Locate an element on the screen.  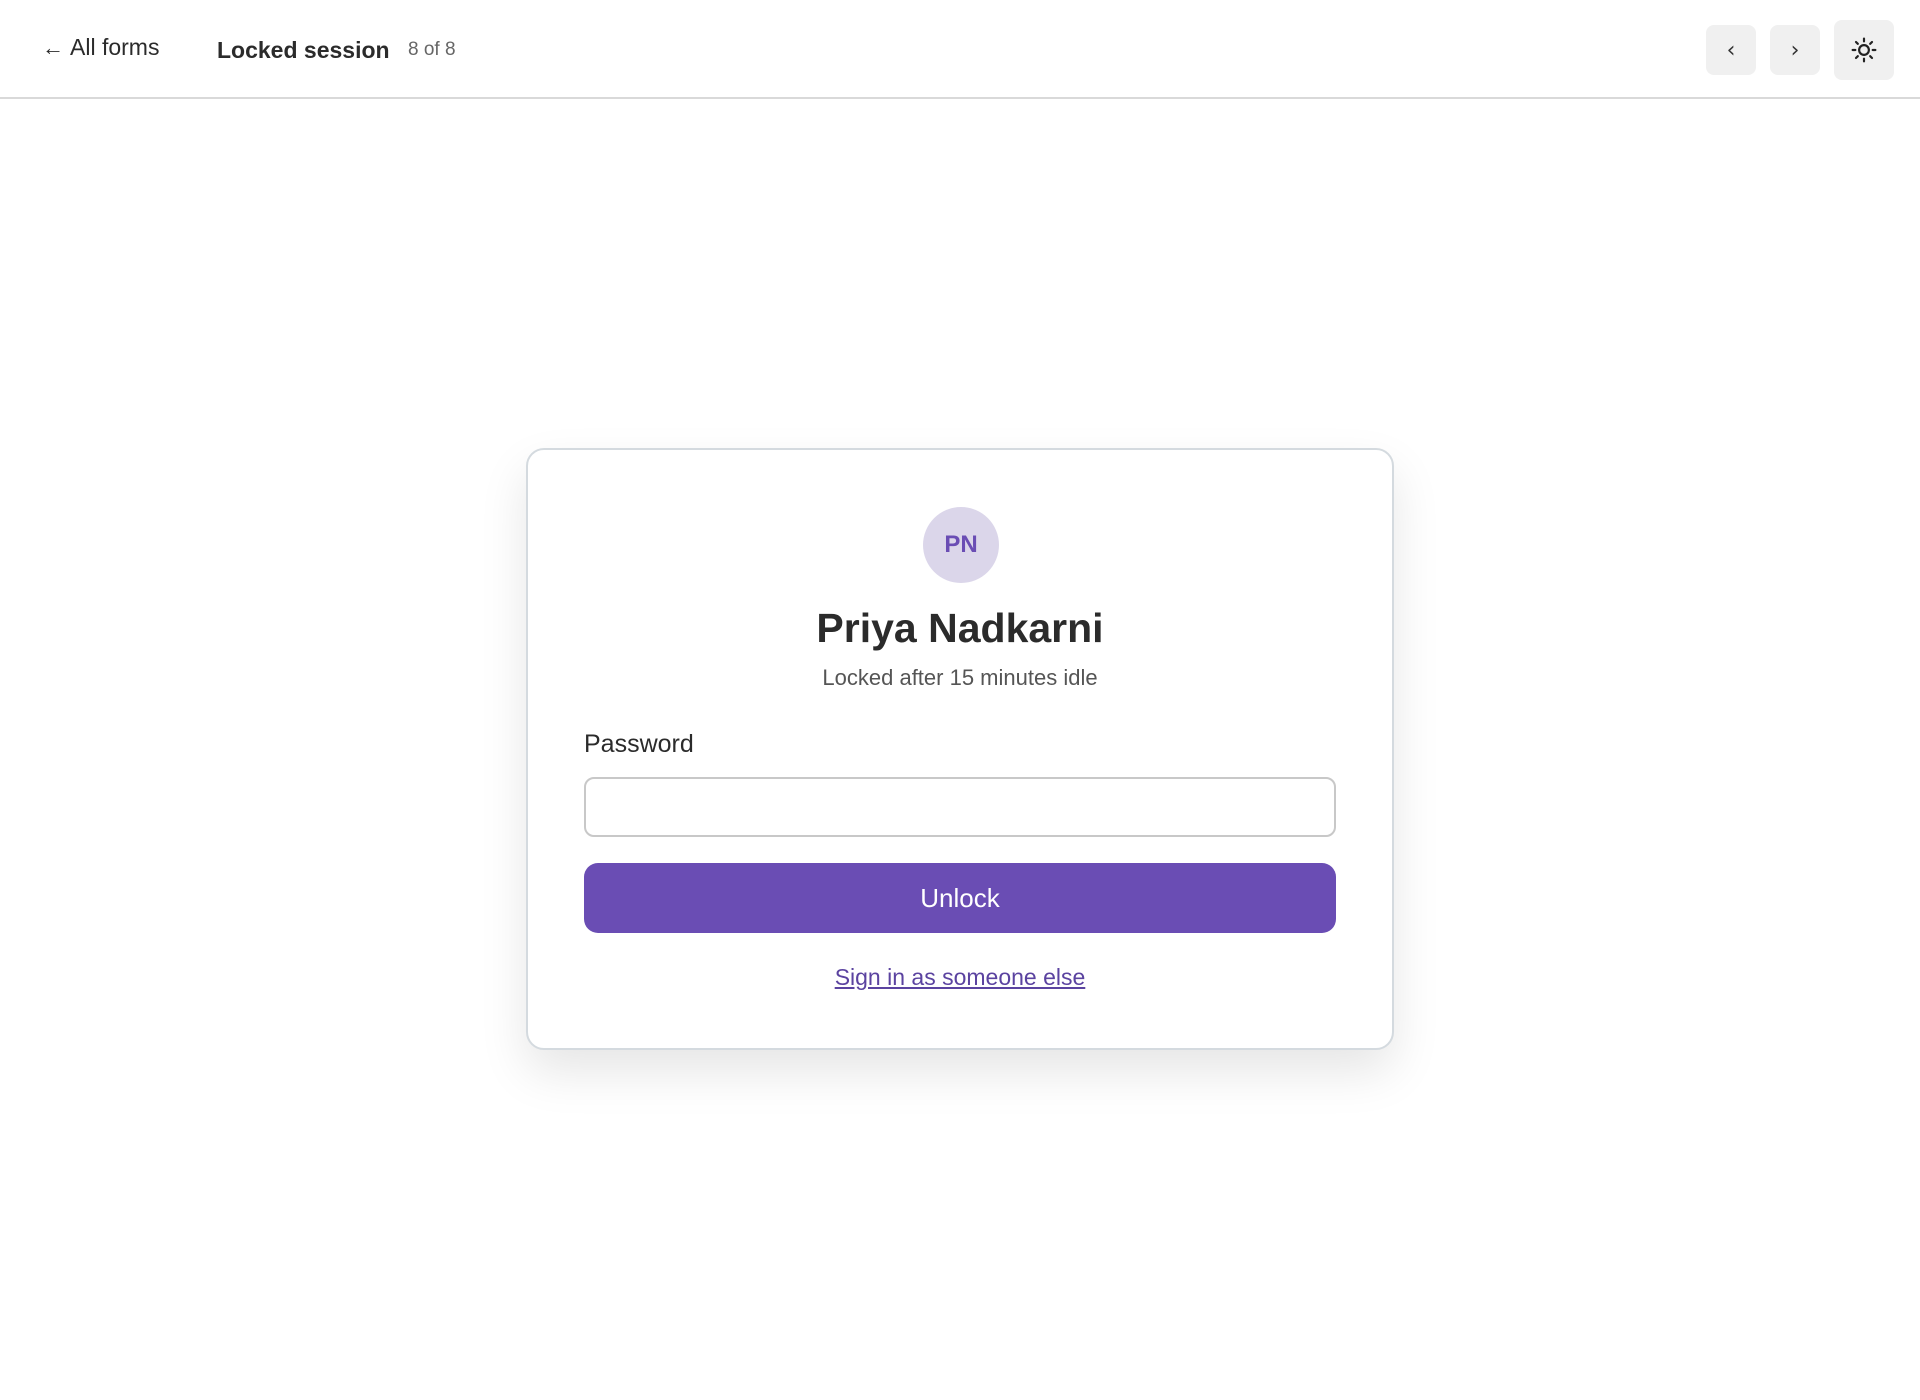
sign-in-as-someone-else-link: Sign in as someone else is located at coordinates (960, 977).